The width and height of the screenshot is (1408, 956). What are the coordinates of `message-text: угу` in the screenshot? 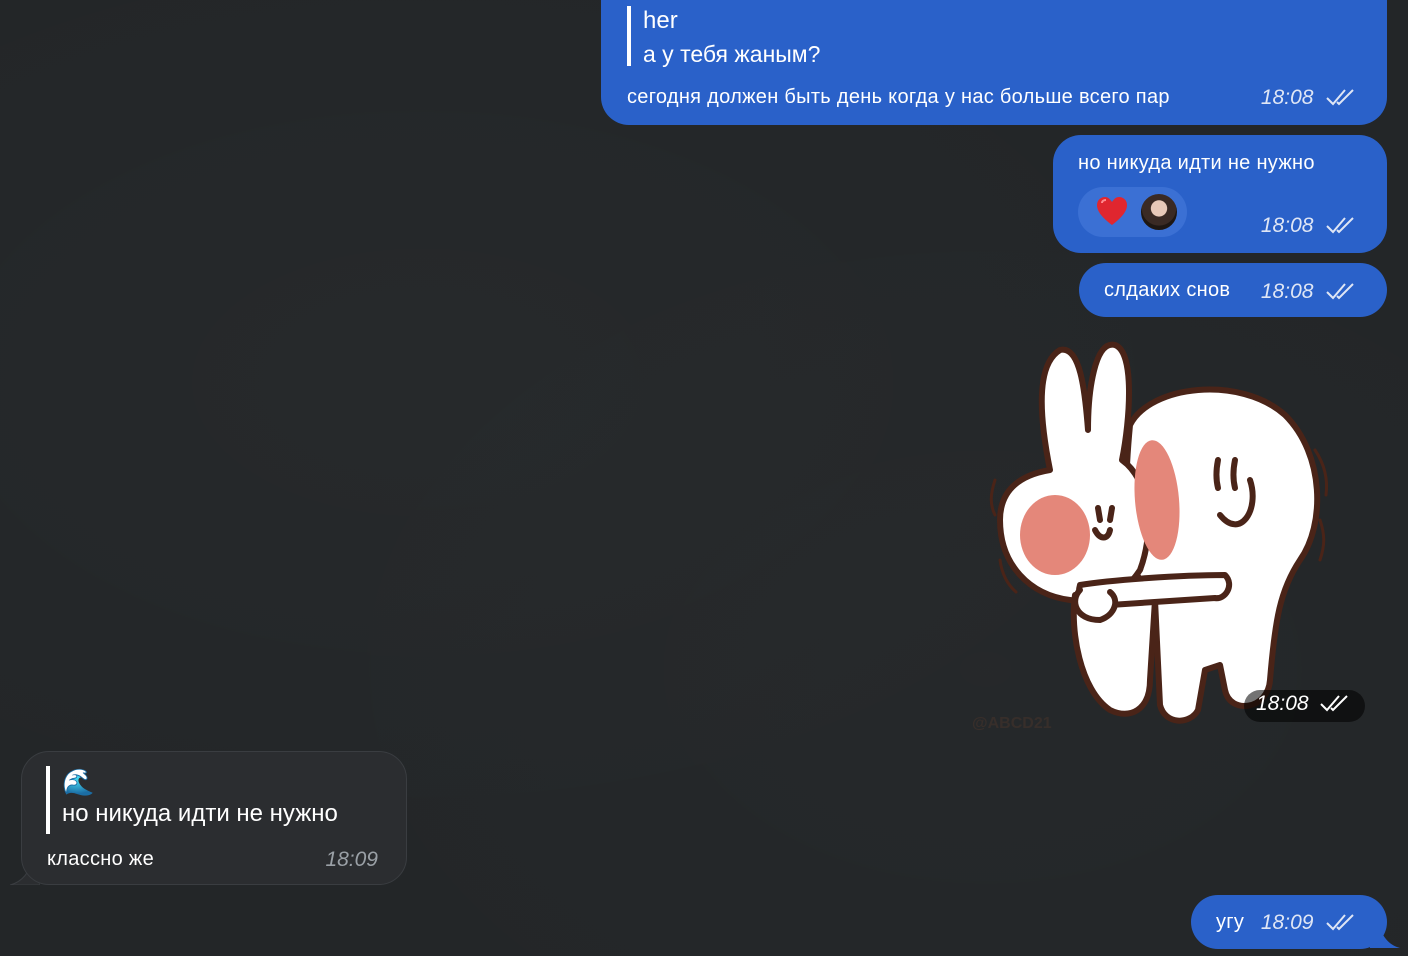 It's located at (1230, 922).